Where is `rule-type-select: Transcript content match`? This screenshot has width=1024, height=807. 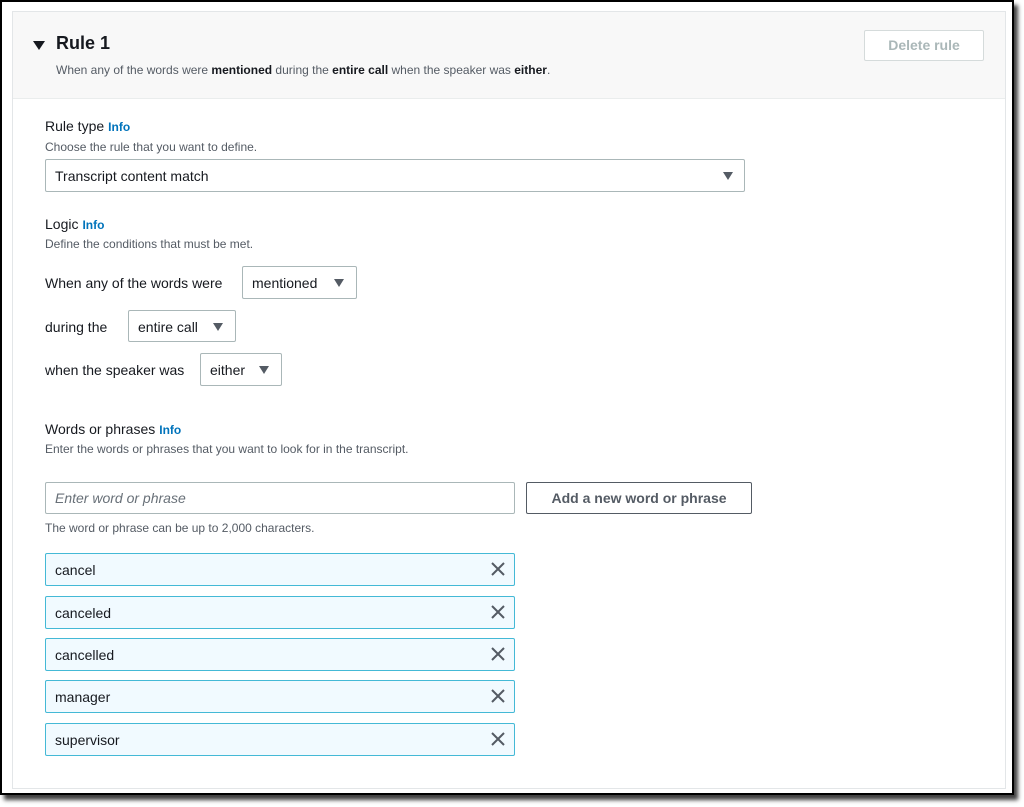 rule-type-select: Transcript content match is located at coordinates (395, 175).